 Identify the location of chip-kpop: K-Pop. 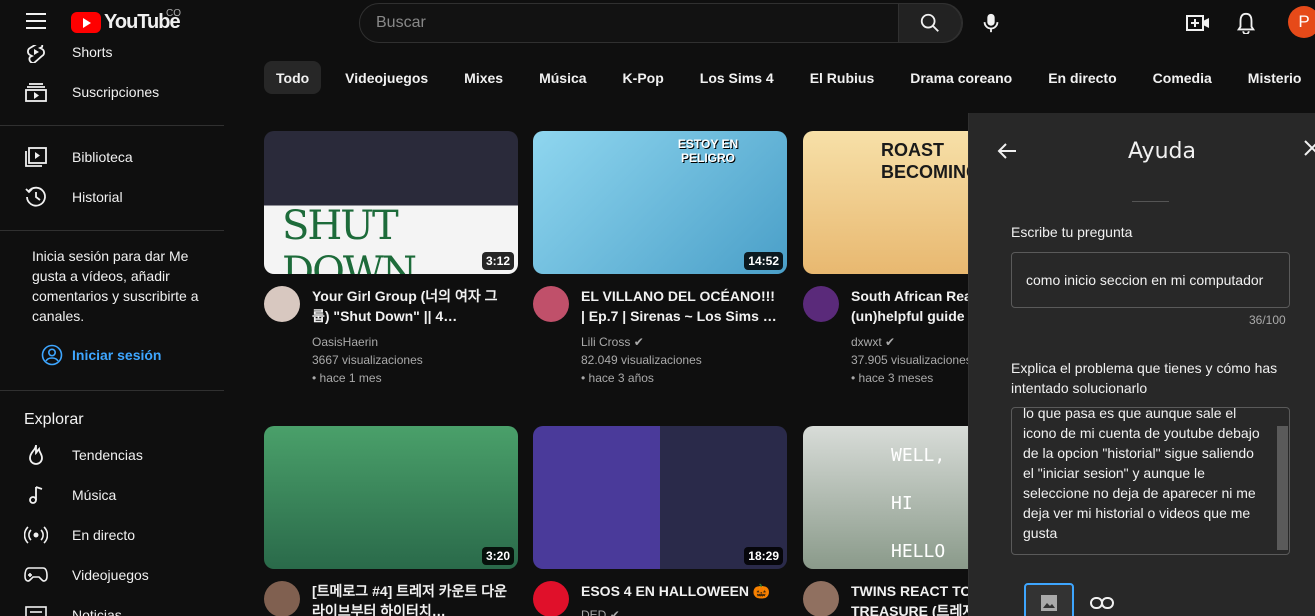
(643, 77).